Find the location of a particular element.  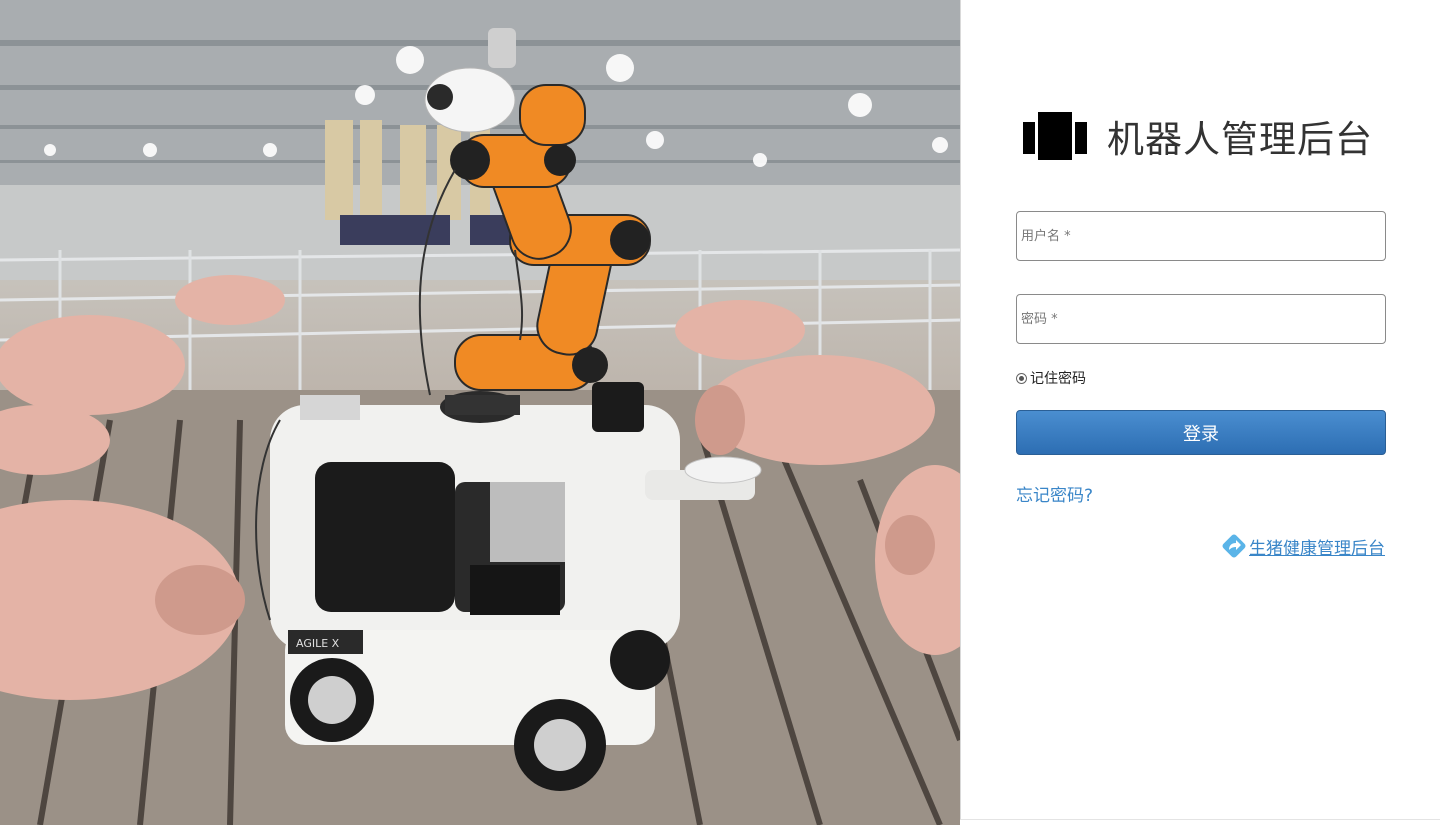

pig-health-admin-link: 生猪健康管理后台 is located at coordinates (1303, 546).